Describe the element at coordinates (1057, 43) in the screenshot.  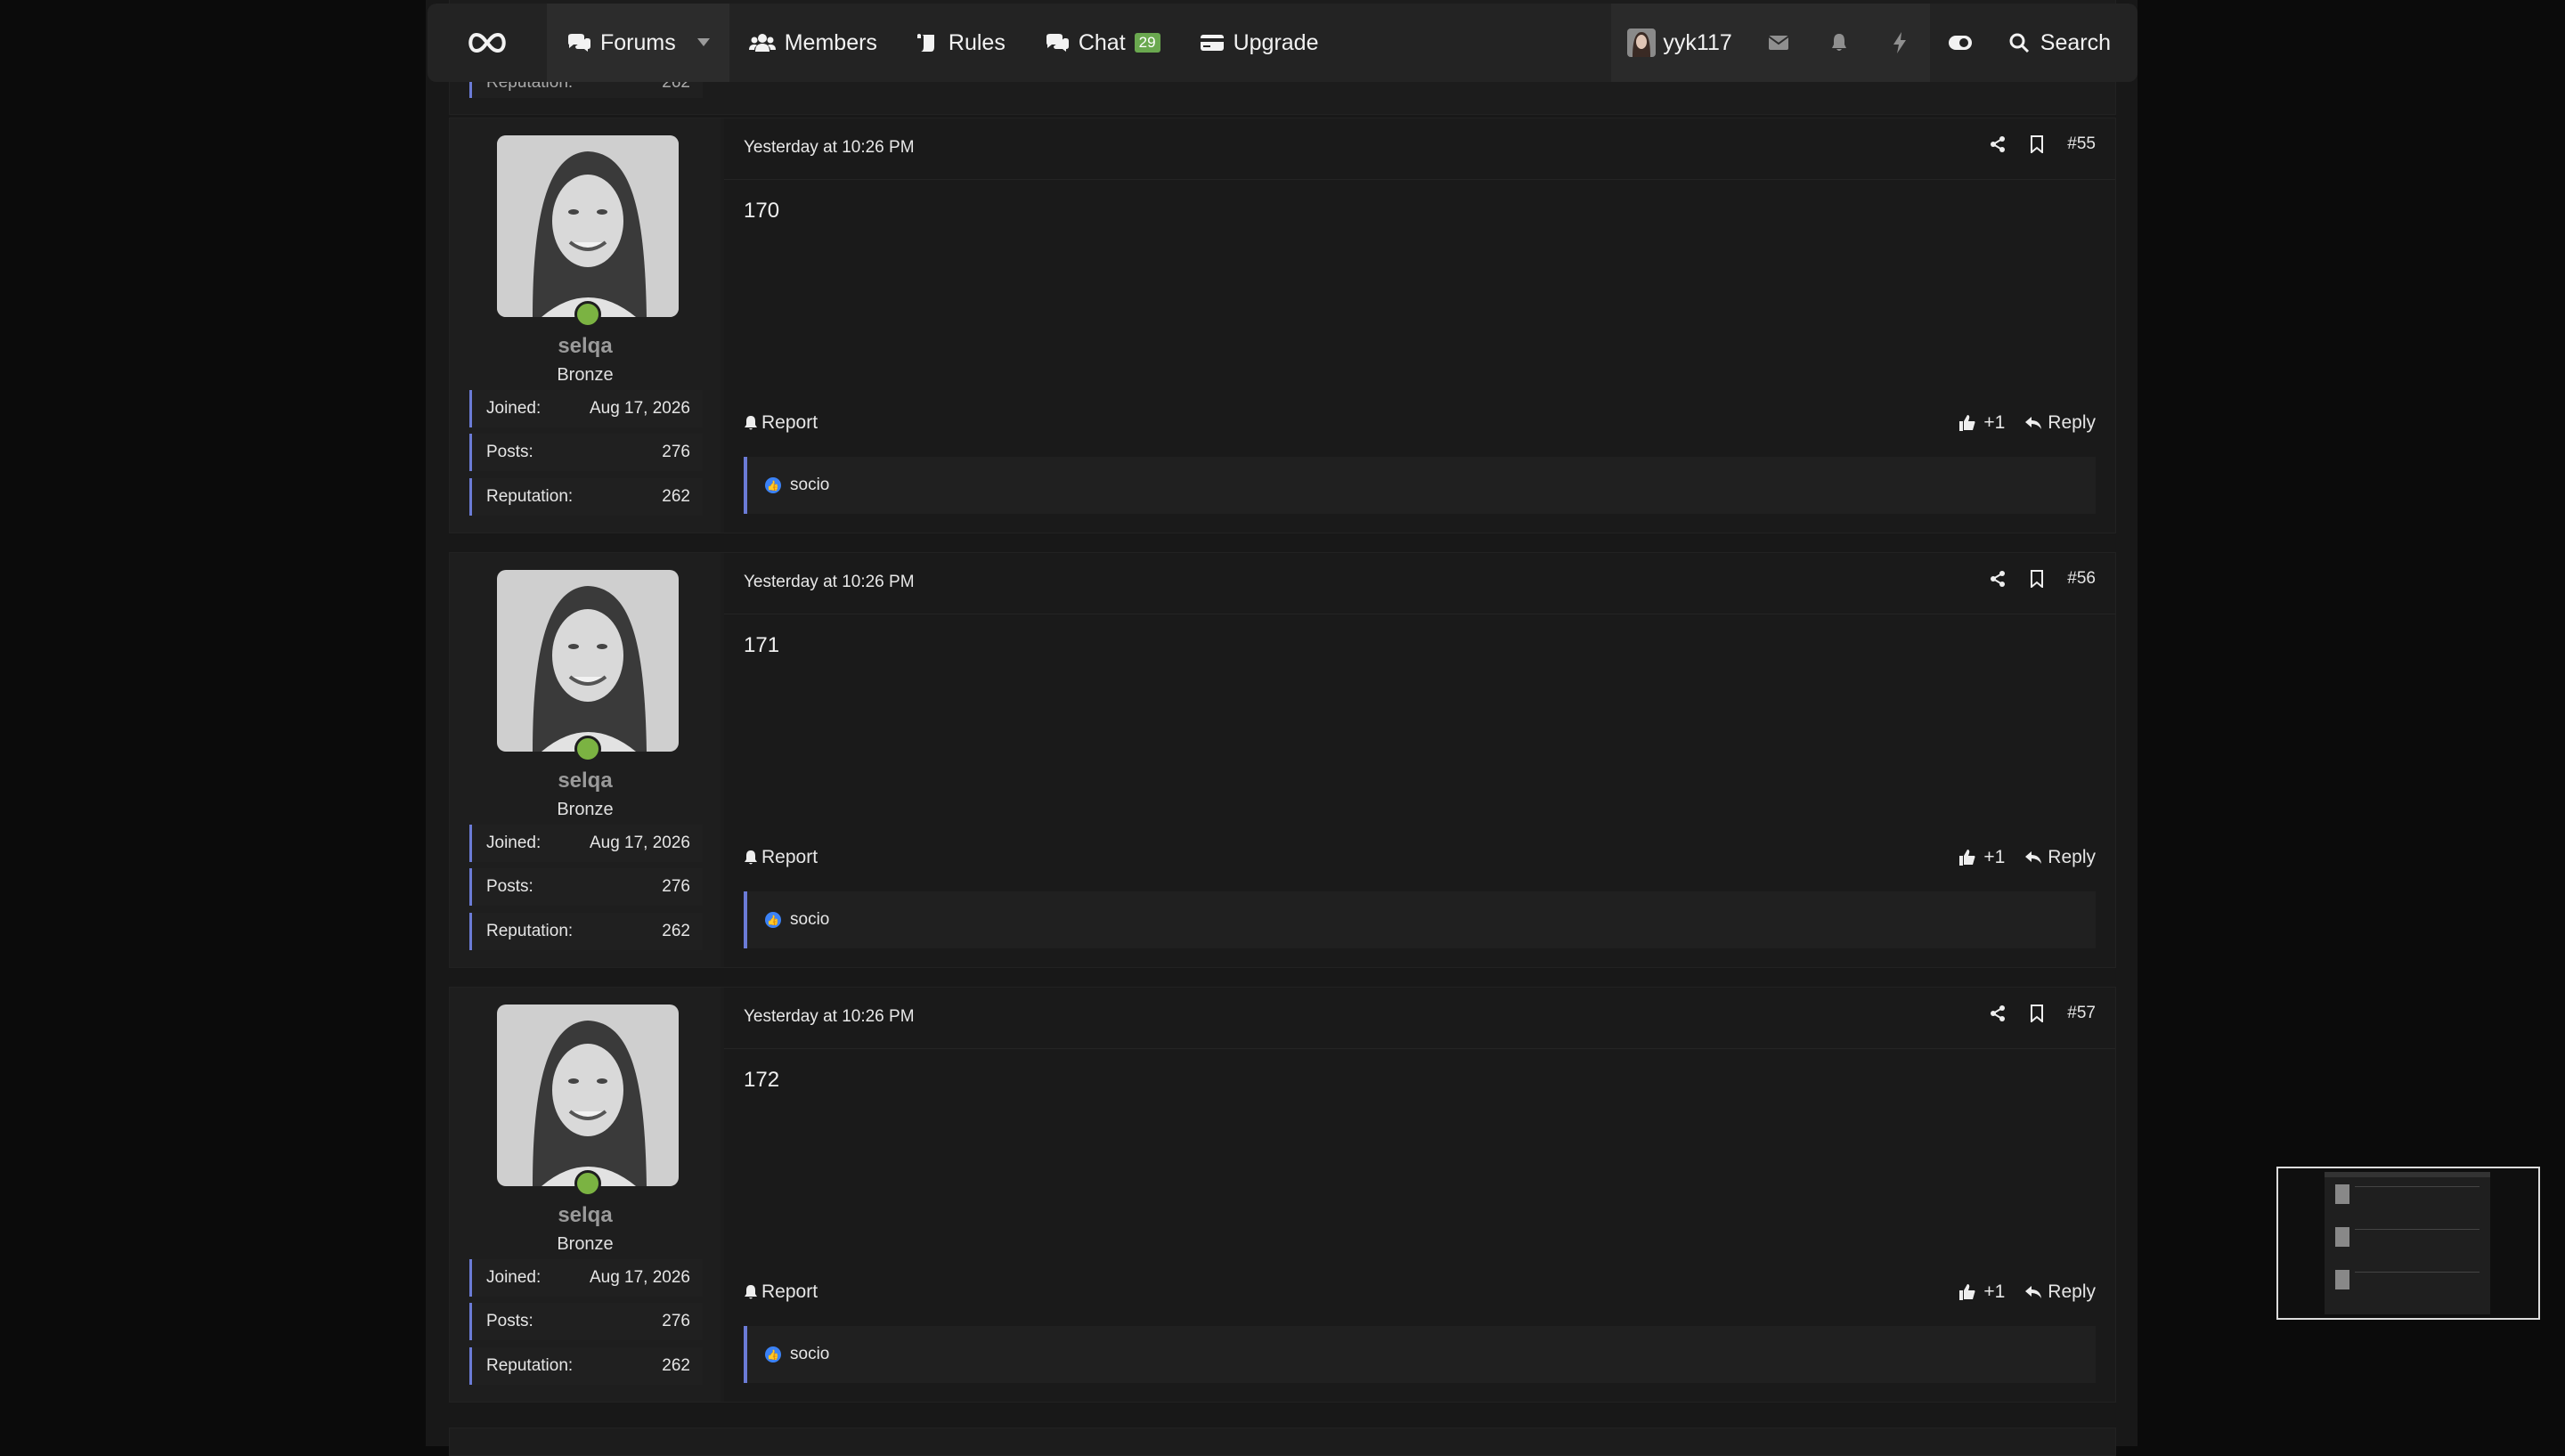
I see `chat-icon` at that location.